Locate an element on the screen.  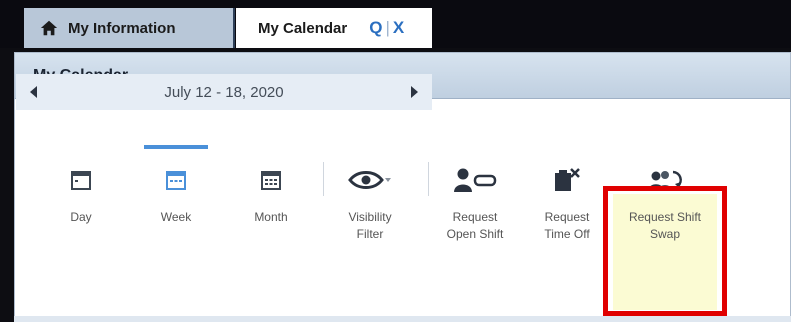
tab-tools: Q | X is located at coordinates (386, 28).